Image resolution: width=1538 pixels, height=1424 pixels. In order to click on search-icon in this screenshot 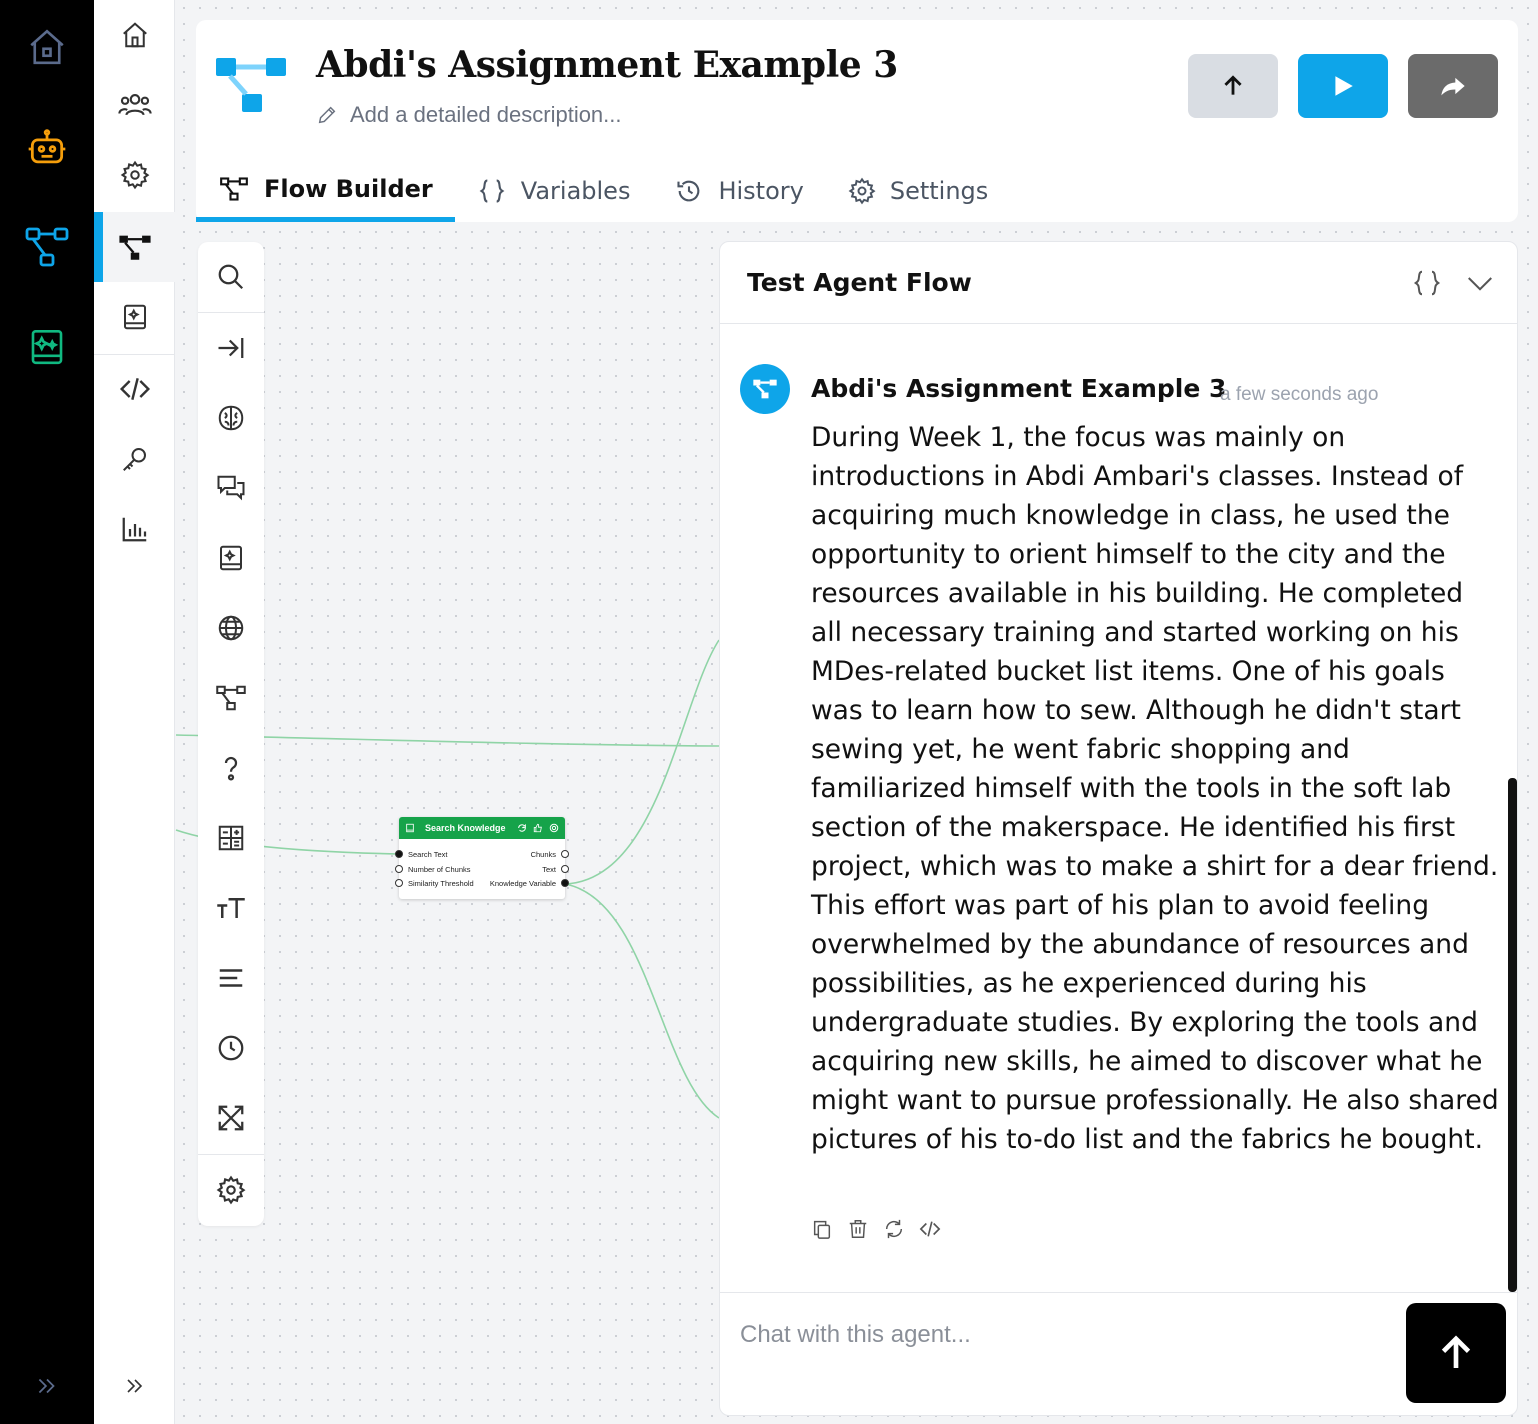, I will do `click(231, 277)`.